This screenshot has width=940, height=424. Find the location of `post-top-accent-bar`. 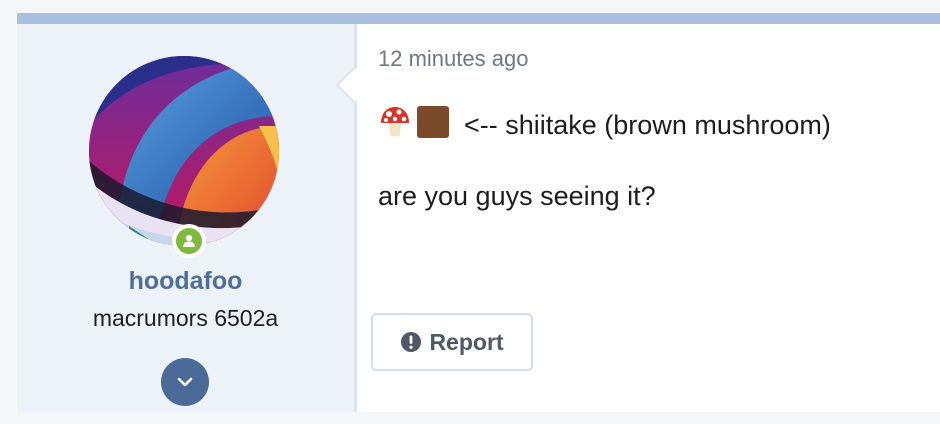

post-top-accent-bar is located at coordinates (478, 18).